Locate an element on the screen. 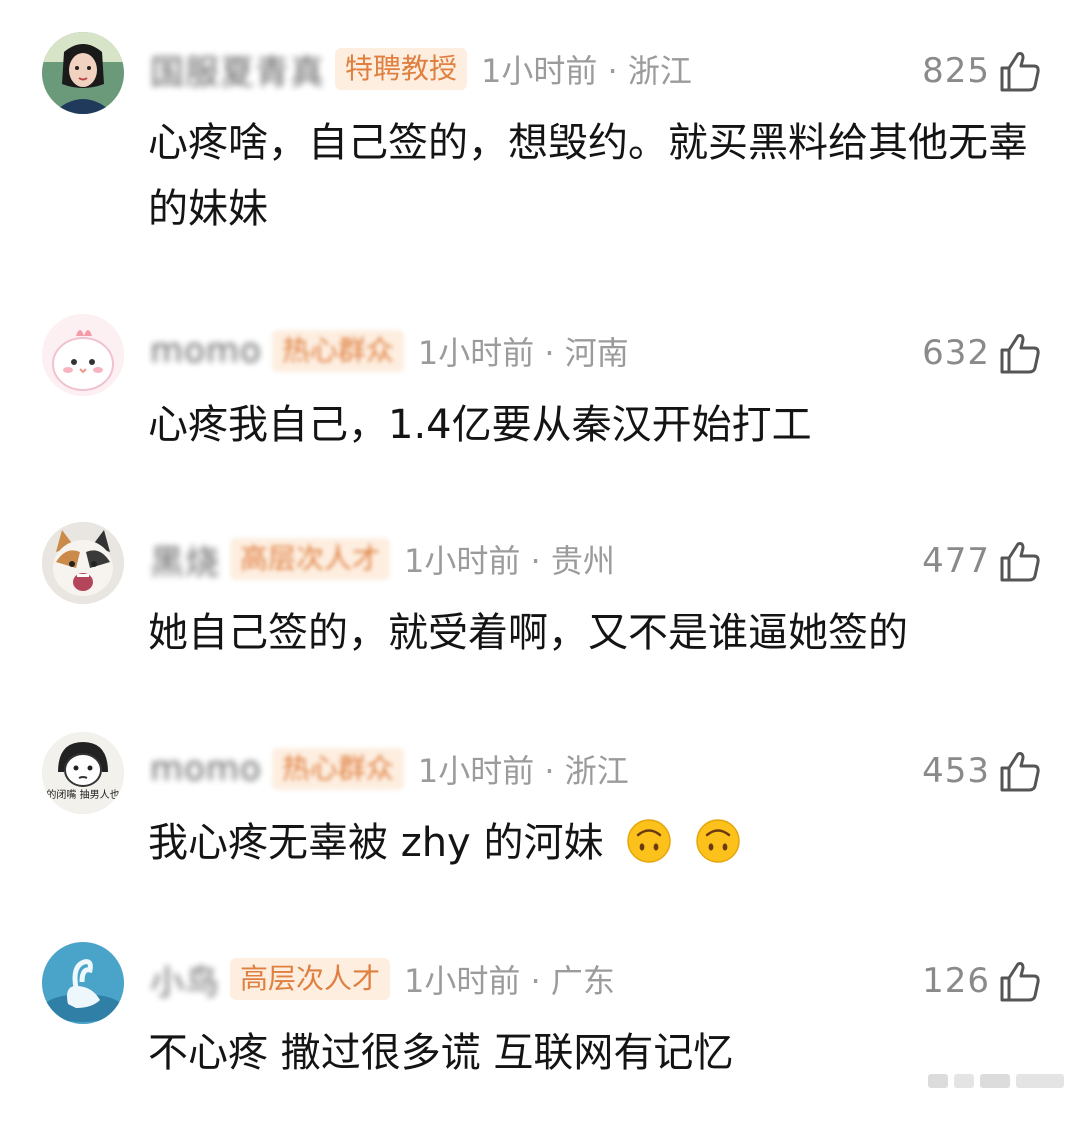 The height and width of the screenshot is (1142, 1080). screaming-cat-avatar is located at coordinates (83, 563).